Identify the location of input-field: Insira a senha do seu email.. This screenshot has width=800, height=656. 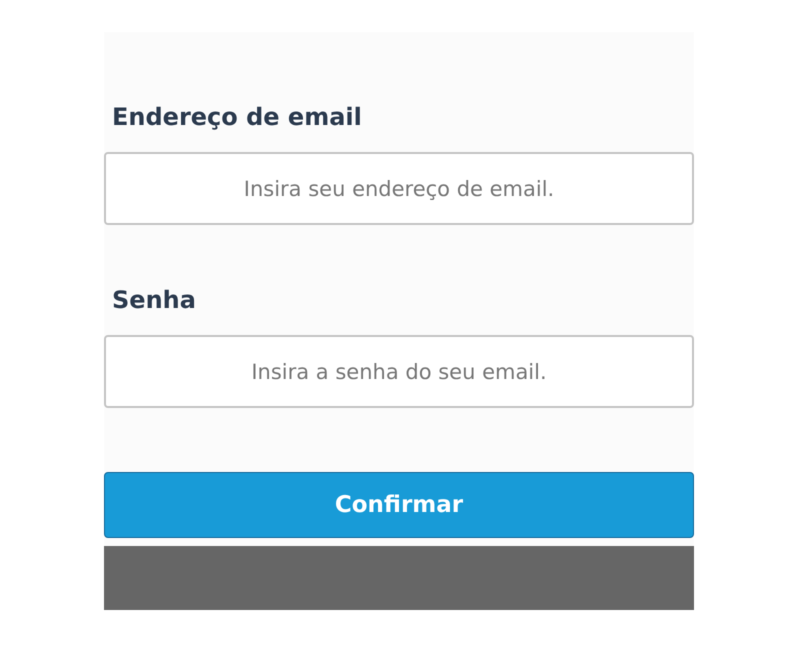
(399, 371).